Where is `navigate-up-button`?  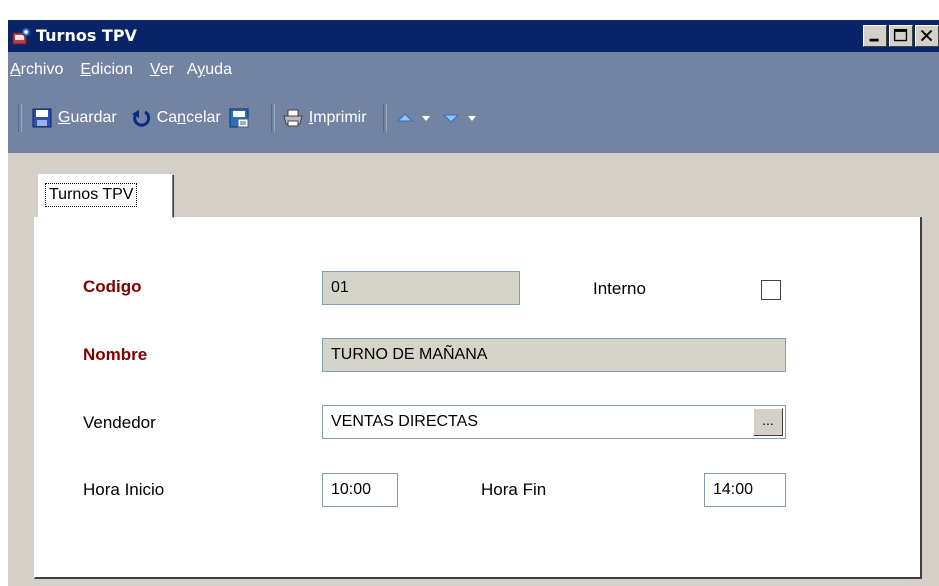
navigate-up-button is located at coordinates (413, 118).